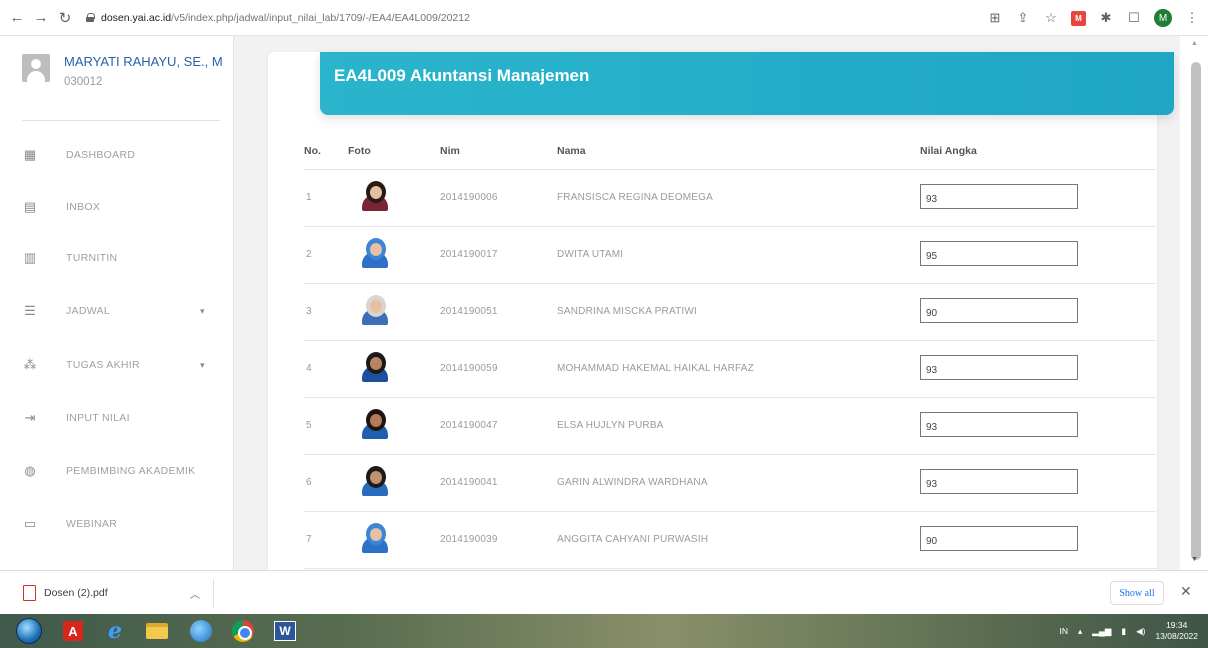 This screenshot has height=648, width=1208. I want to click on header-no: No., so click(312, 151).